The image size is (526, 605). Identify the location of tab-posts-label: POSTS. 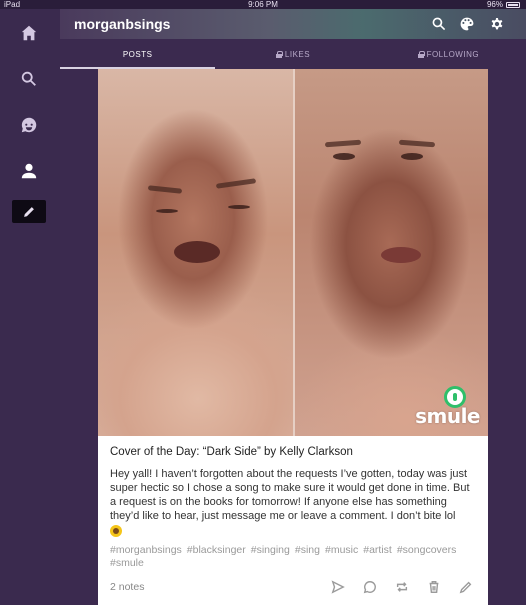
(137, 54).